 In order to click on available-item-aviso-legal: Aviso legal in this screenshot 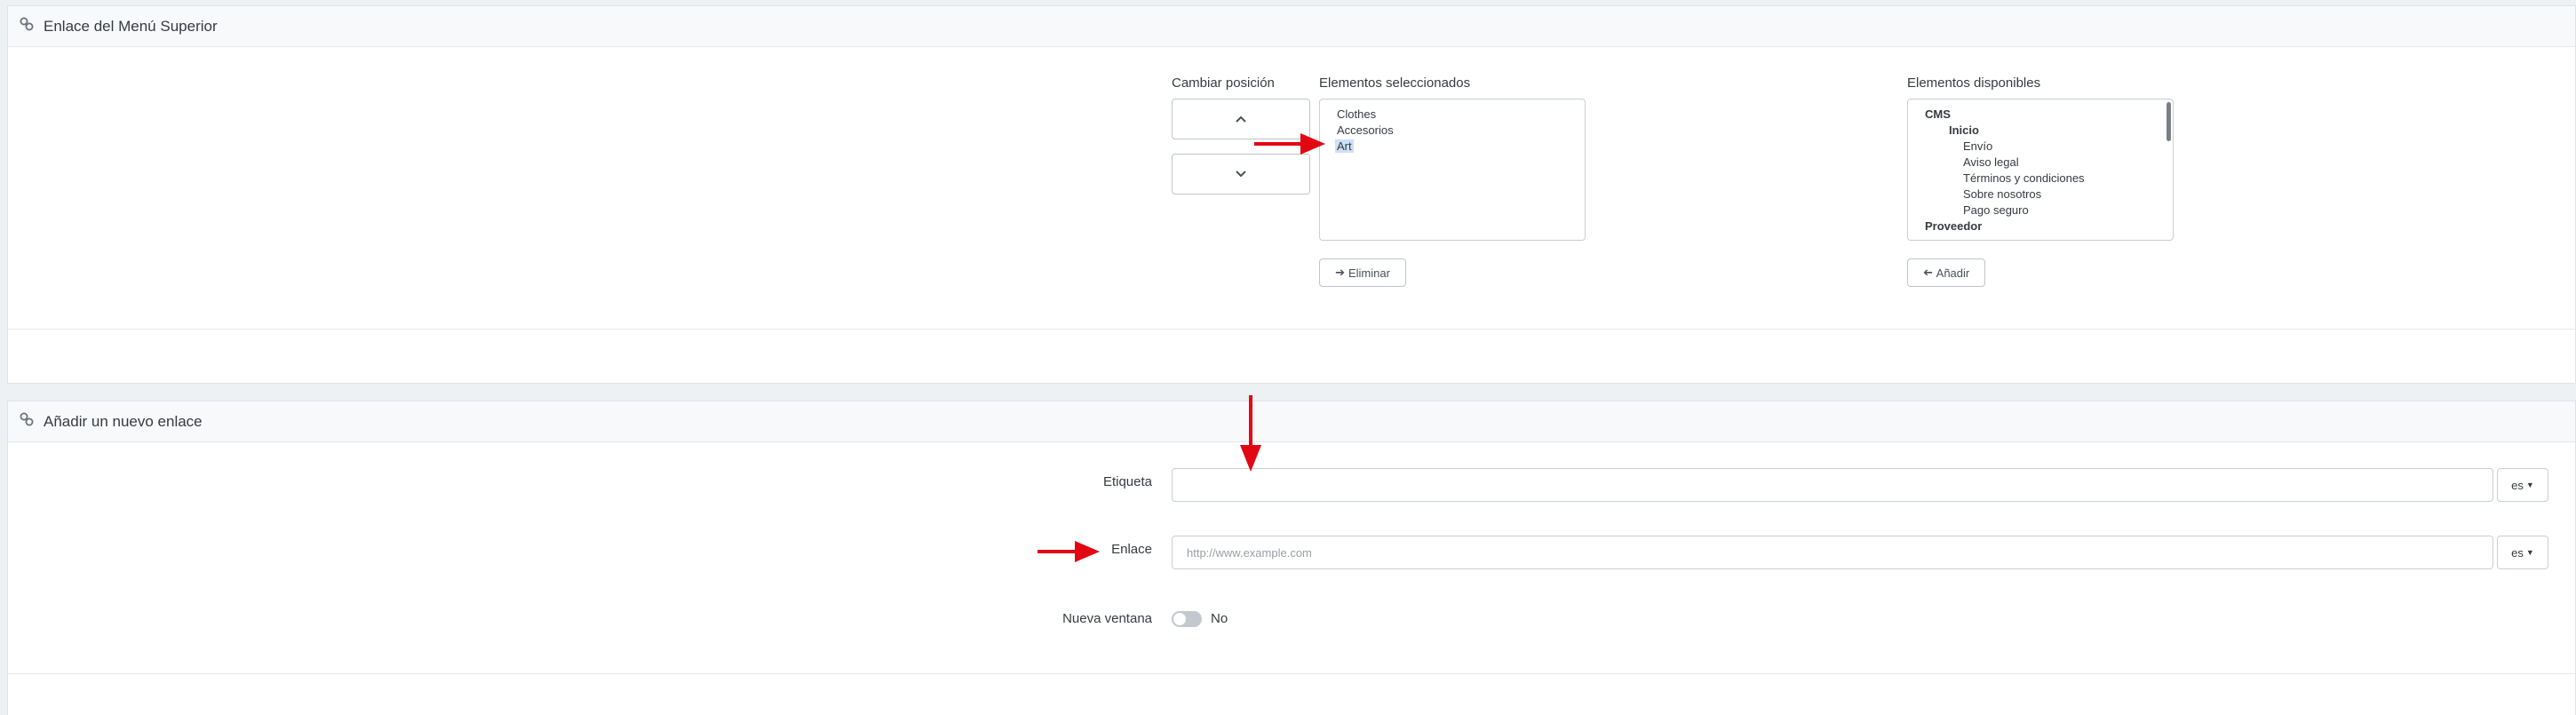, I will do `click(1991, 162)`.